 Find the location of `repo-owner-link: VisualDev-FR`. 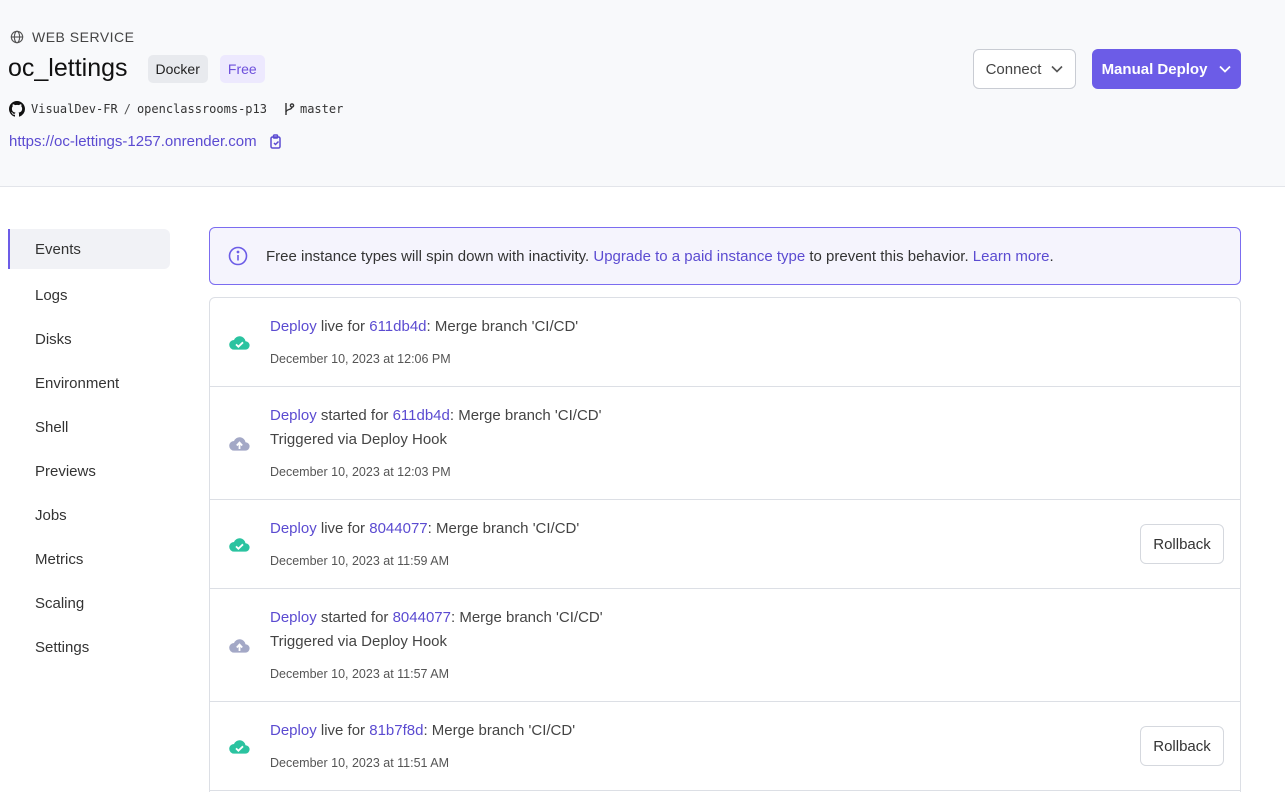

repo-owner-link: VisualDev-FR is located at coordinates (74, 109).